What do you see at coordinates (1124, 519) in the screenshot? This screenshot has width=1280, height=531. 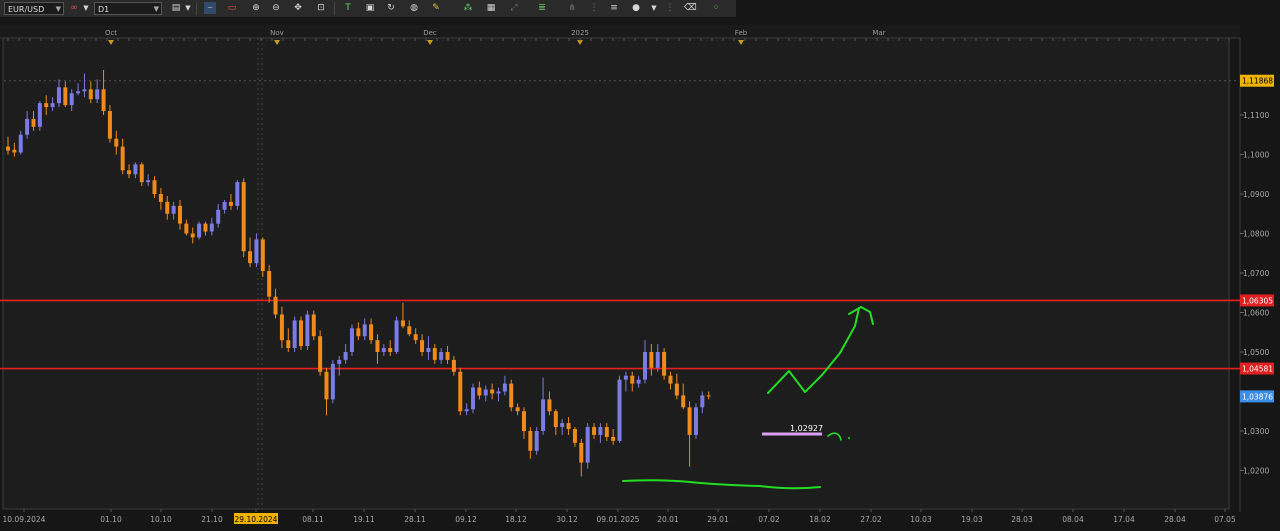 I see `date-axis-label: 17.04` at bounding box center [1124, 519].